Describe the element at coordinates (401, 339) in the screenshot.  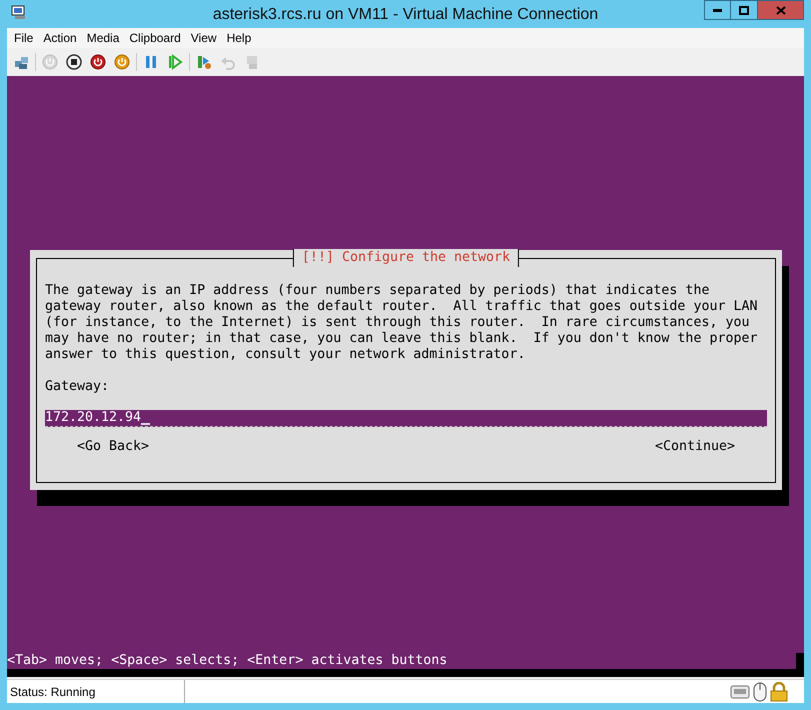
I see `dialog-text-line: may have no router; in that case, you can leave this blank. If you don't know the proper` at that location.